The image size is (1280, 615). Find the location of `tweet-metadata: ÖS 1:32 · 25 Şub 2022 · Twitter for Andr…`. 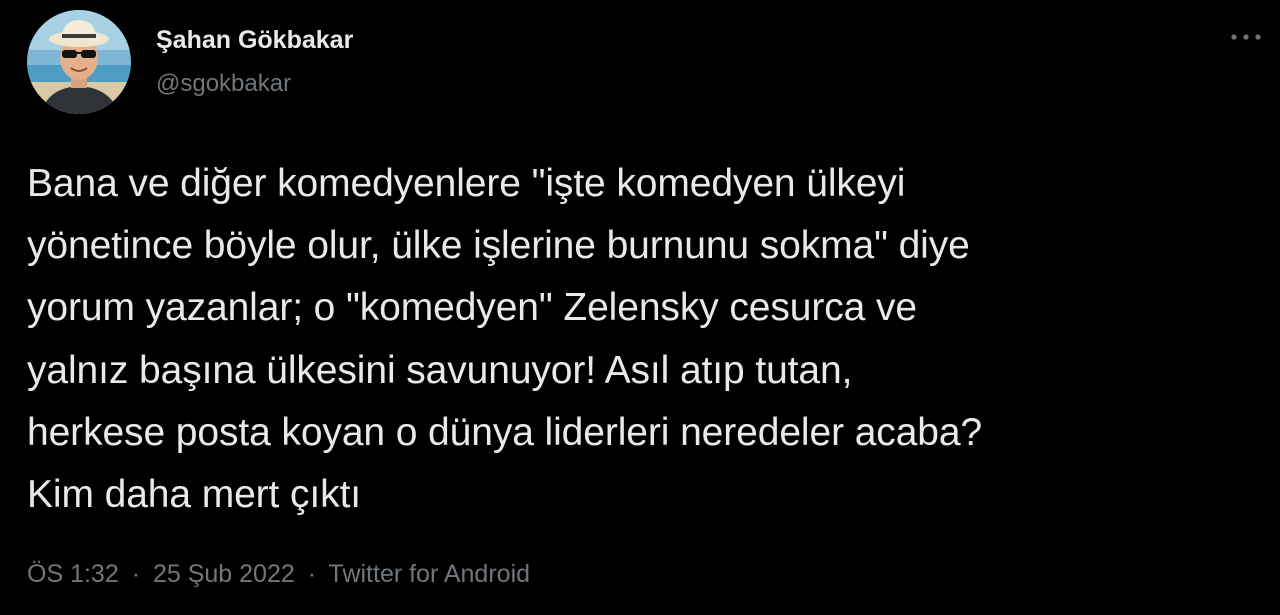

tweet-metadata: ÖS 1:32 · 25 Şub 2022 · Twitter for Andr… is located at coordinates (278, 574).